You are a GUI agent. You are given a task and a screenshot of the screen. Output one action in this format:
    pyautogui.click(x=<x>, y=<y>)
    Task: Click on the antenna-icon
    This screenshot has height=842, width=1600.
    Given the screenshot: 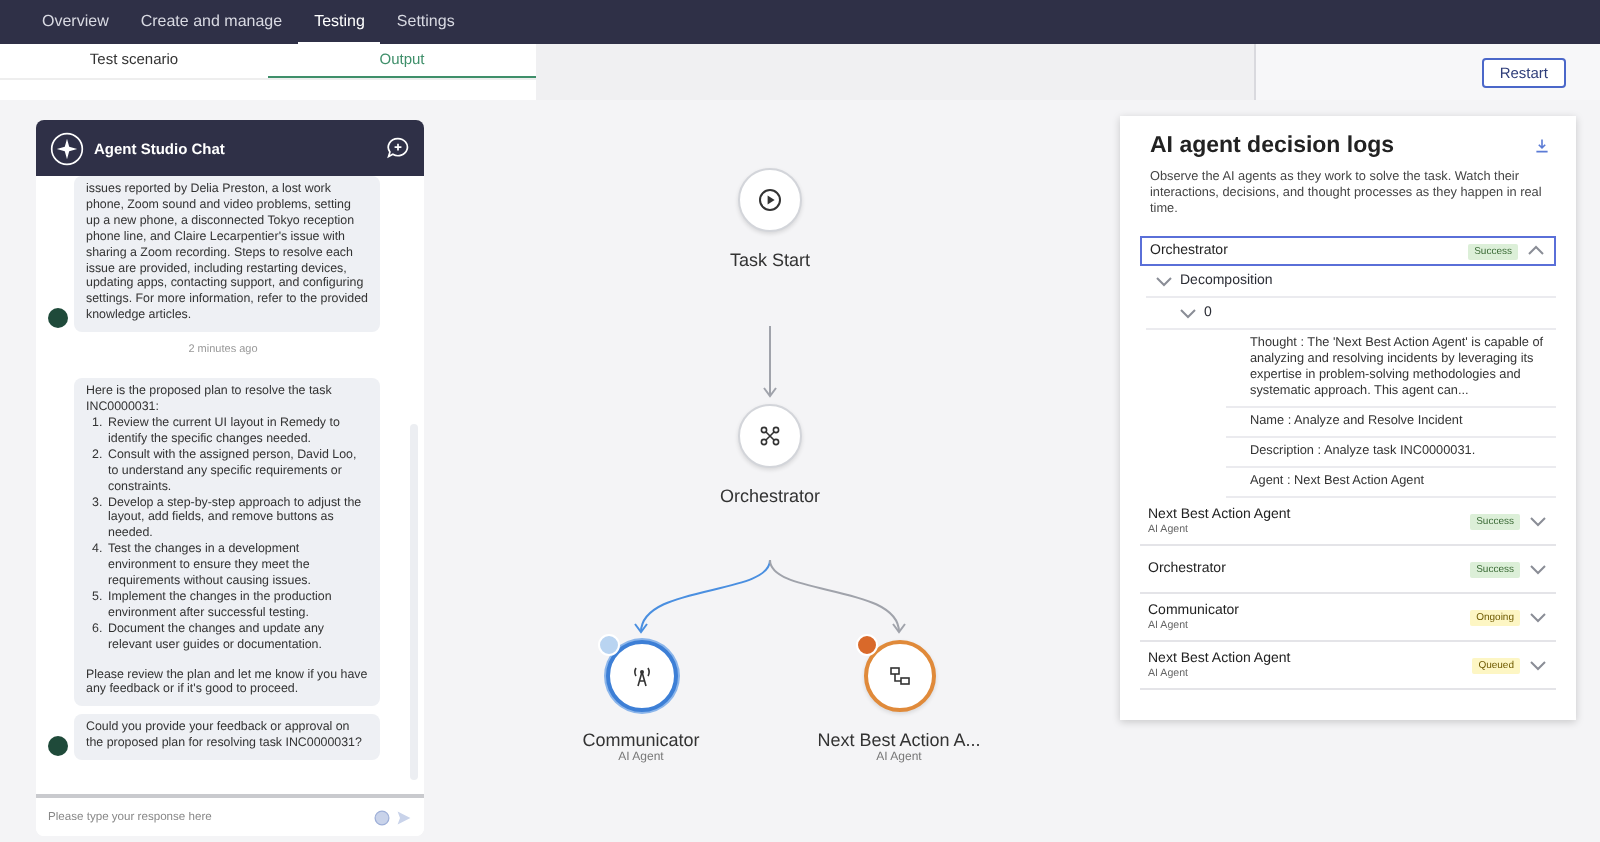 What is the action you would take?
    pyautogui.click(x=641, y=676)
    